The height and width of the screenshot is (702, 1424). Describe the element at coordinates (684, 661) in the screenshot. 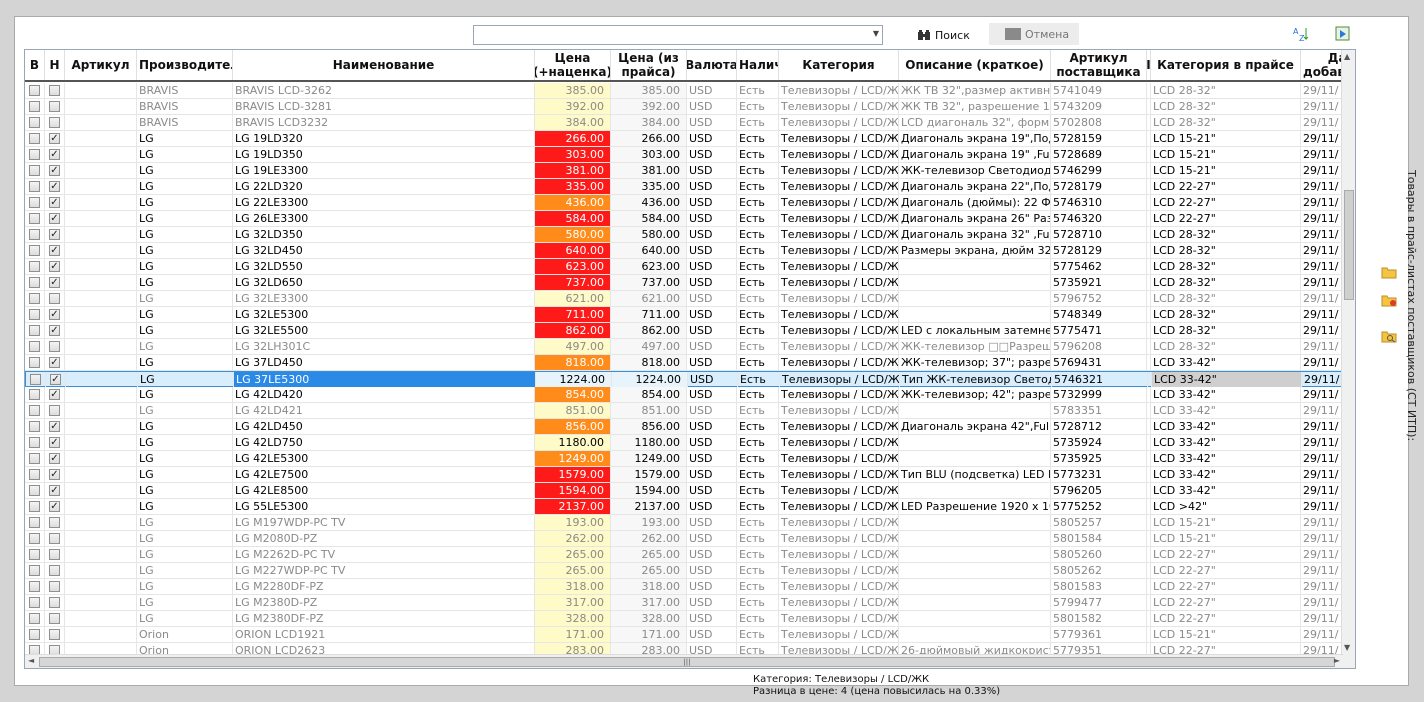

I see `horizontal-scrollbar: ◄ ||| ►` at that location.